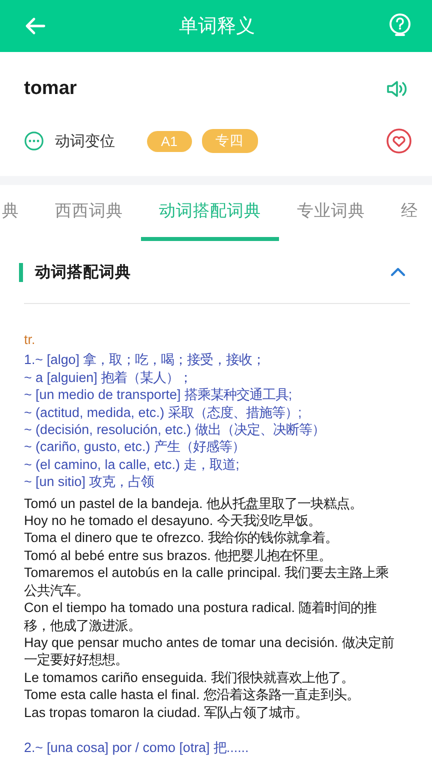  Describe the element at coordinates (145, 360) in the screenshot. I see `definition-line: 1.~ [algo] 拿，取；吃，喝；接受，接收；` at that location.